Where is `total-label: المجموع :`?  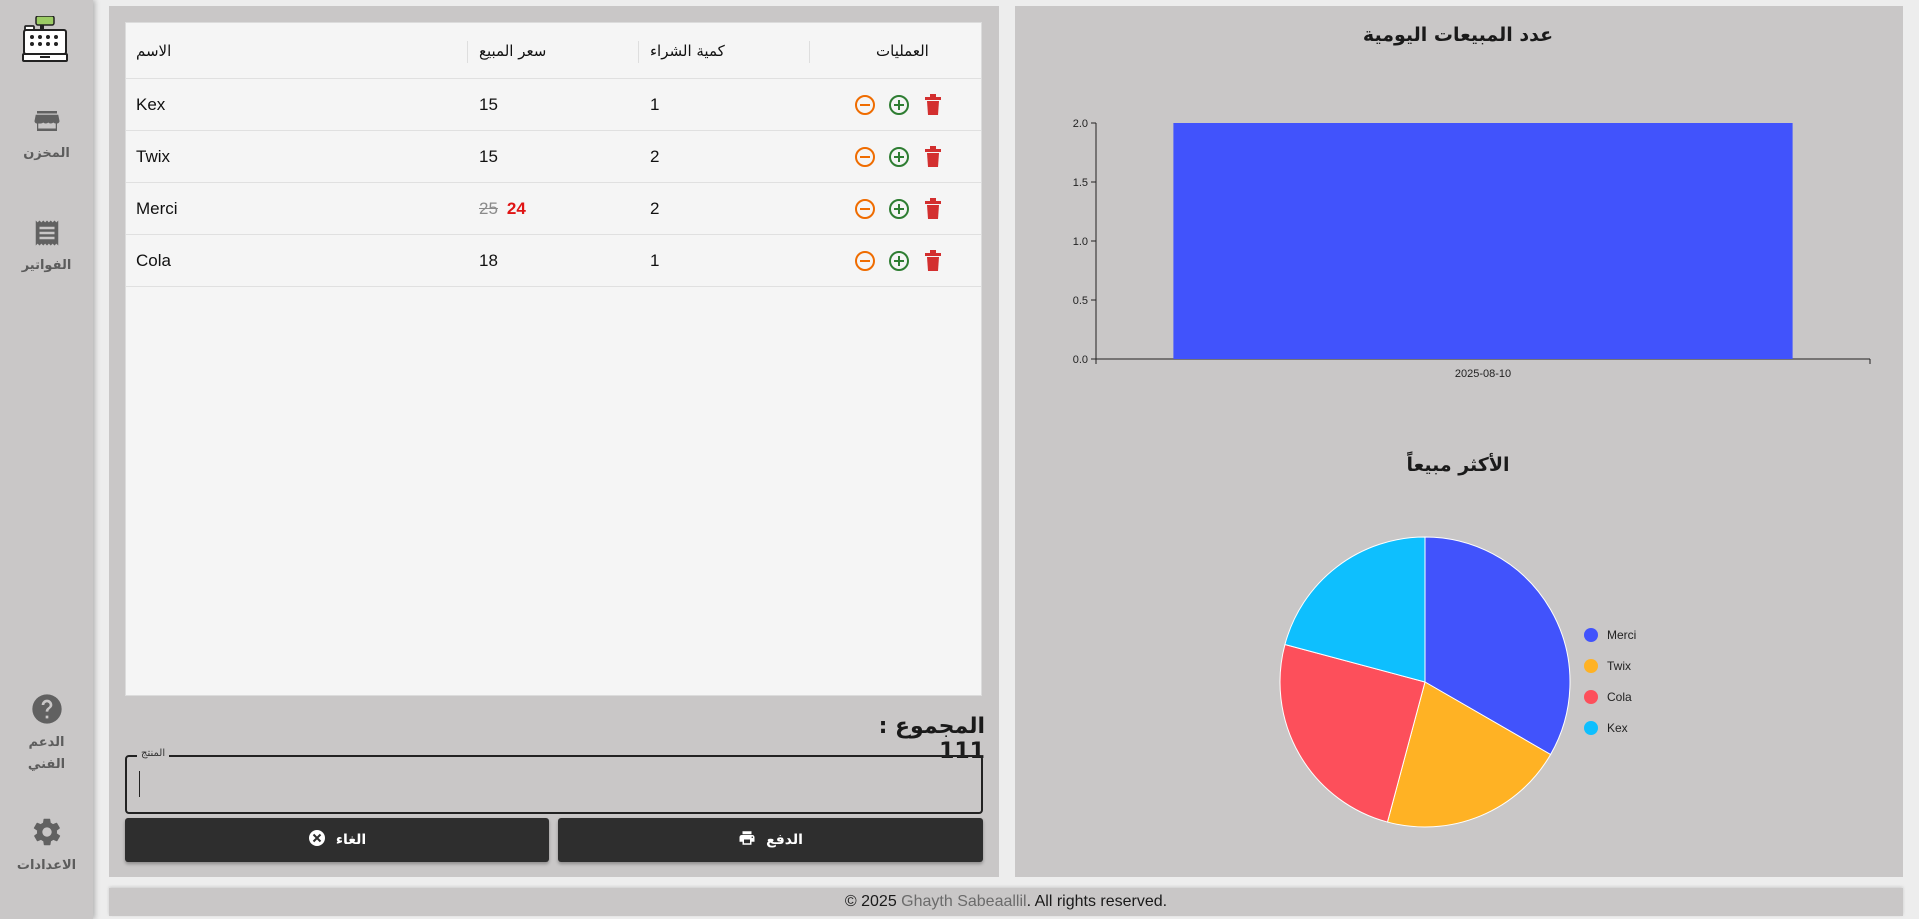
total-label: المجموع : is located at coordinates (931, 726).